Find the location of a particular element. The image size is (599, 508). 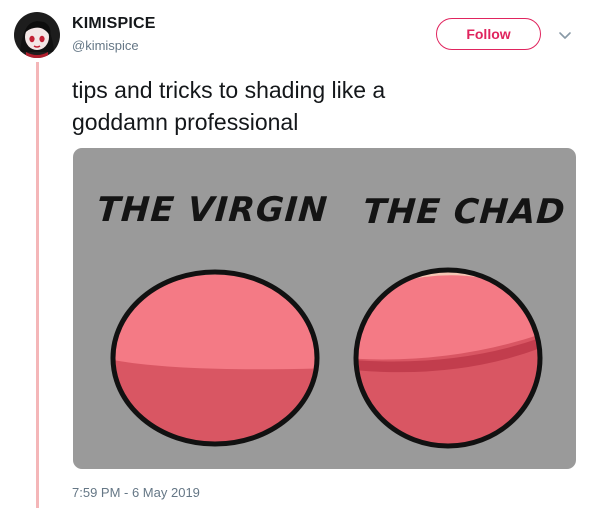

follow-button: Follow is located at coordinates (488, 34).